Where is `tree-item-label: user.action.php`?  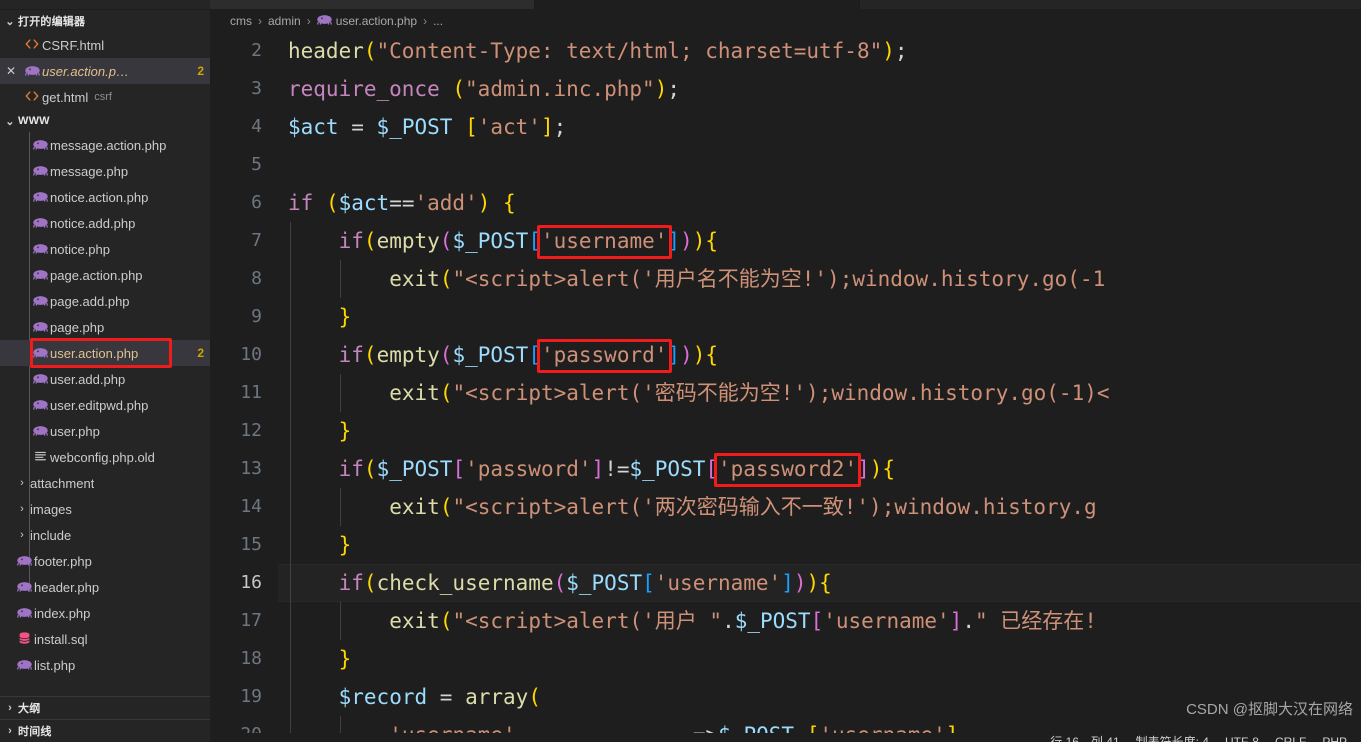
tree-item-label: user.action.php is located at coordinates (94, 353).